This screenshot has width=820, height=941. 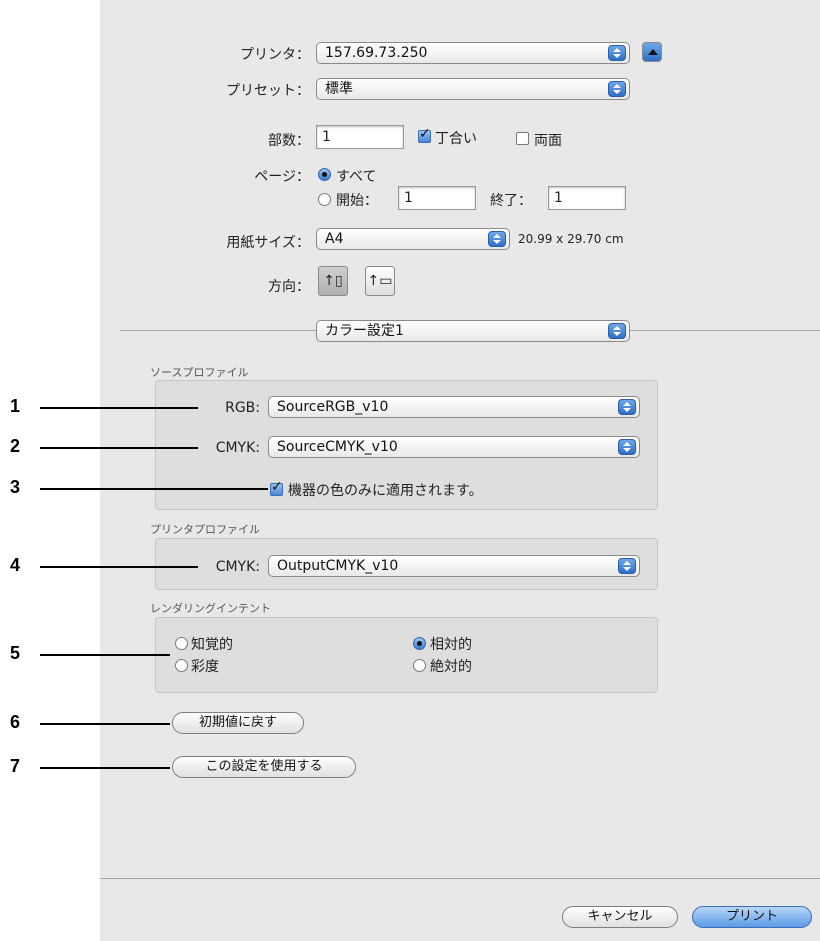 What do you see at coordinates (360, 137) in the screenshot?
I see `copies-field: 1` at bounding box center [360, 137].